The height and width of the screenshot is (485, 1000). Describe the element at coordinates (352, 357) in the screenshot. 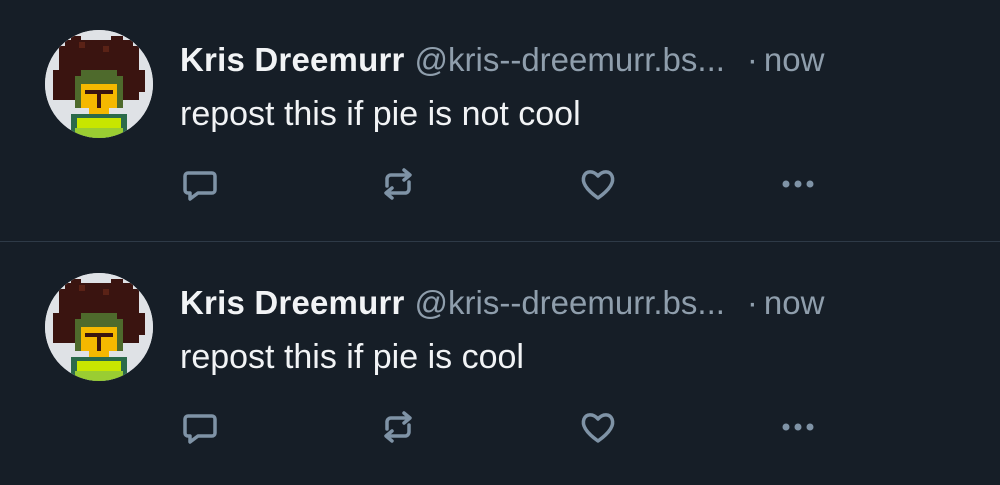

I see `post-text: repost this if pie is cool` at that location.